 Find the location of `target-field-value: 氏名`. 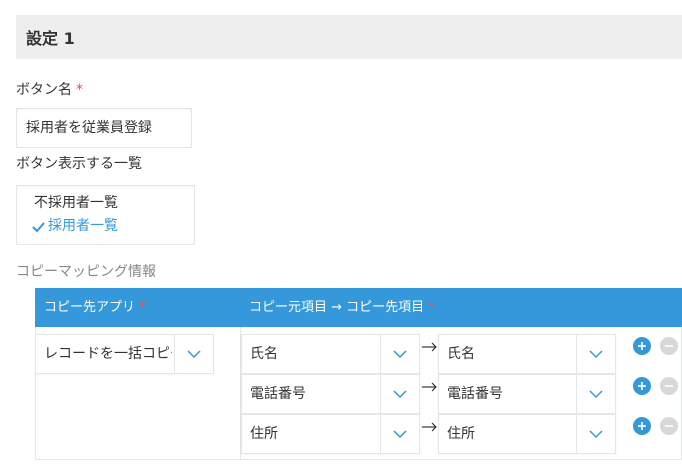

target-field-value: 氏名 is located at coordinates (461, 354).